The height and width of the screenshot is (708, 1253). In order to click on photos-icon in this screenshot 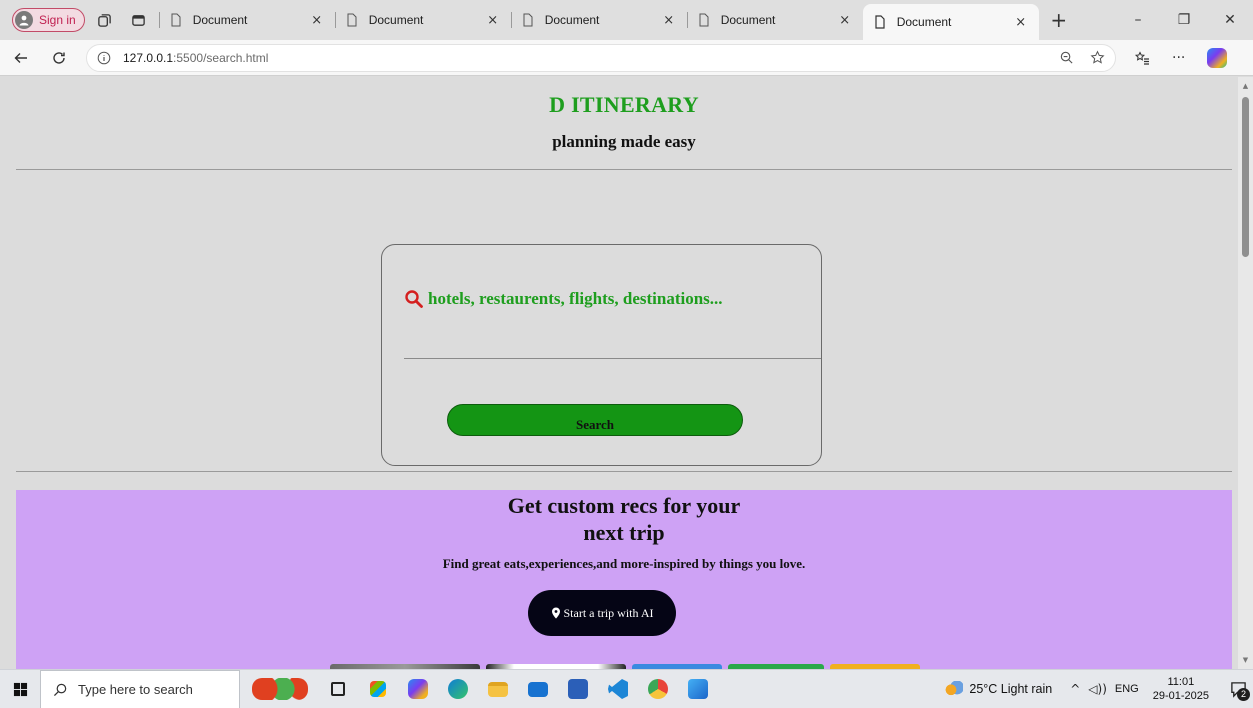, I will do `click(698, 689)`.